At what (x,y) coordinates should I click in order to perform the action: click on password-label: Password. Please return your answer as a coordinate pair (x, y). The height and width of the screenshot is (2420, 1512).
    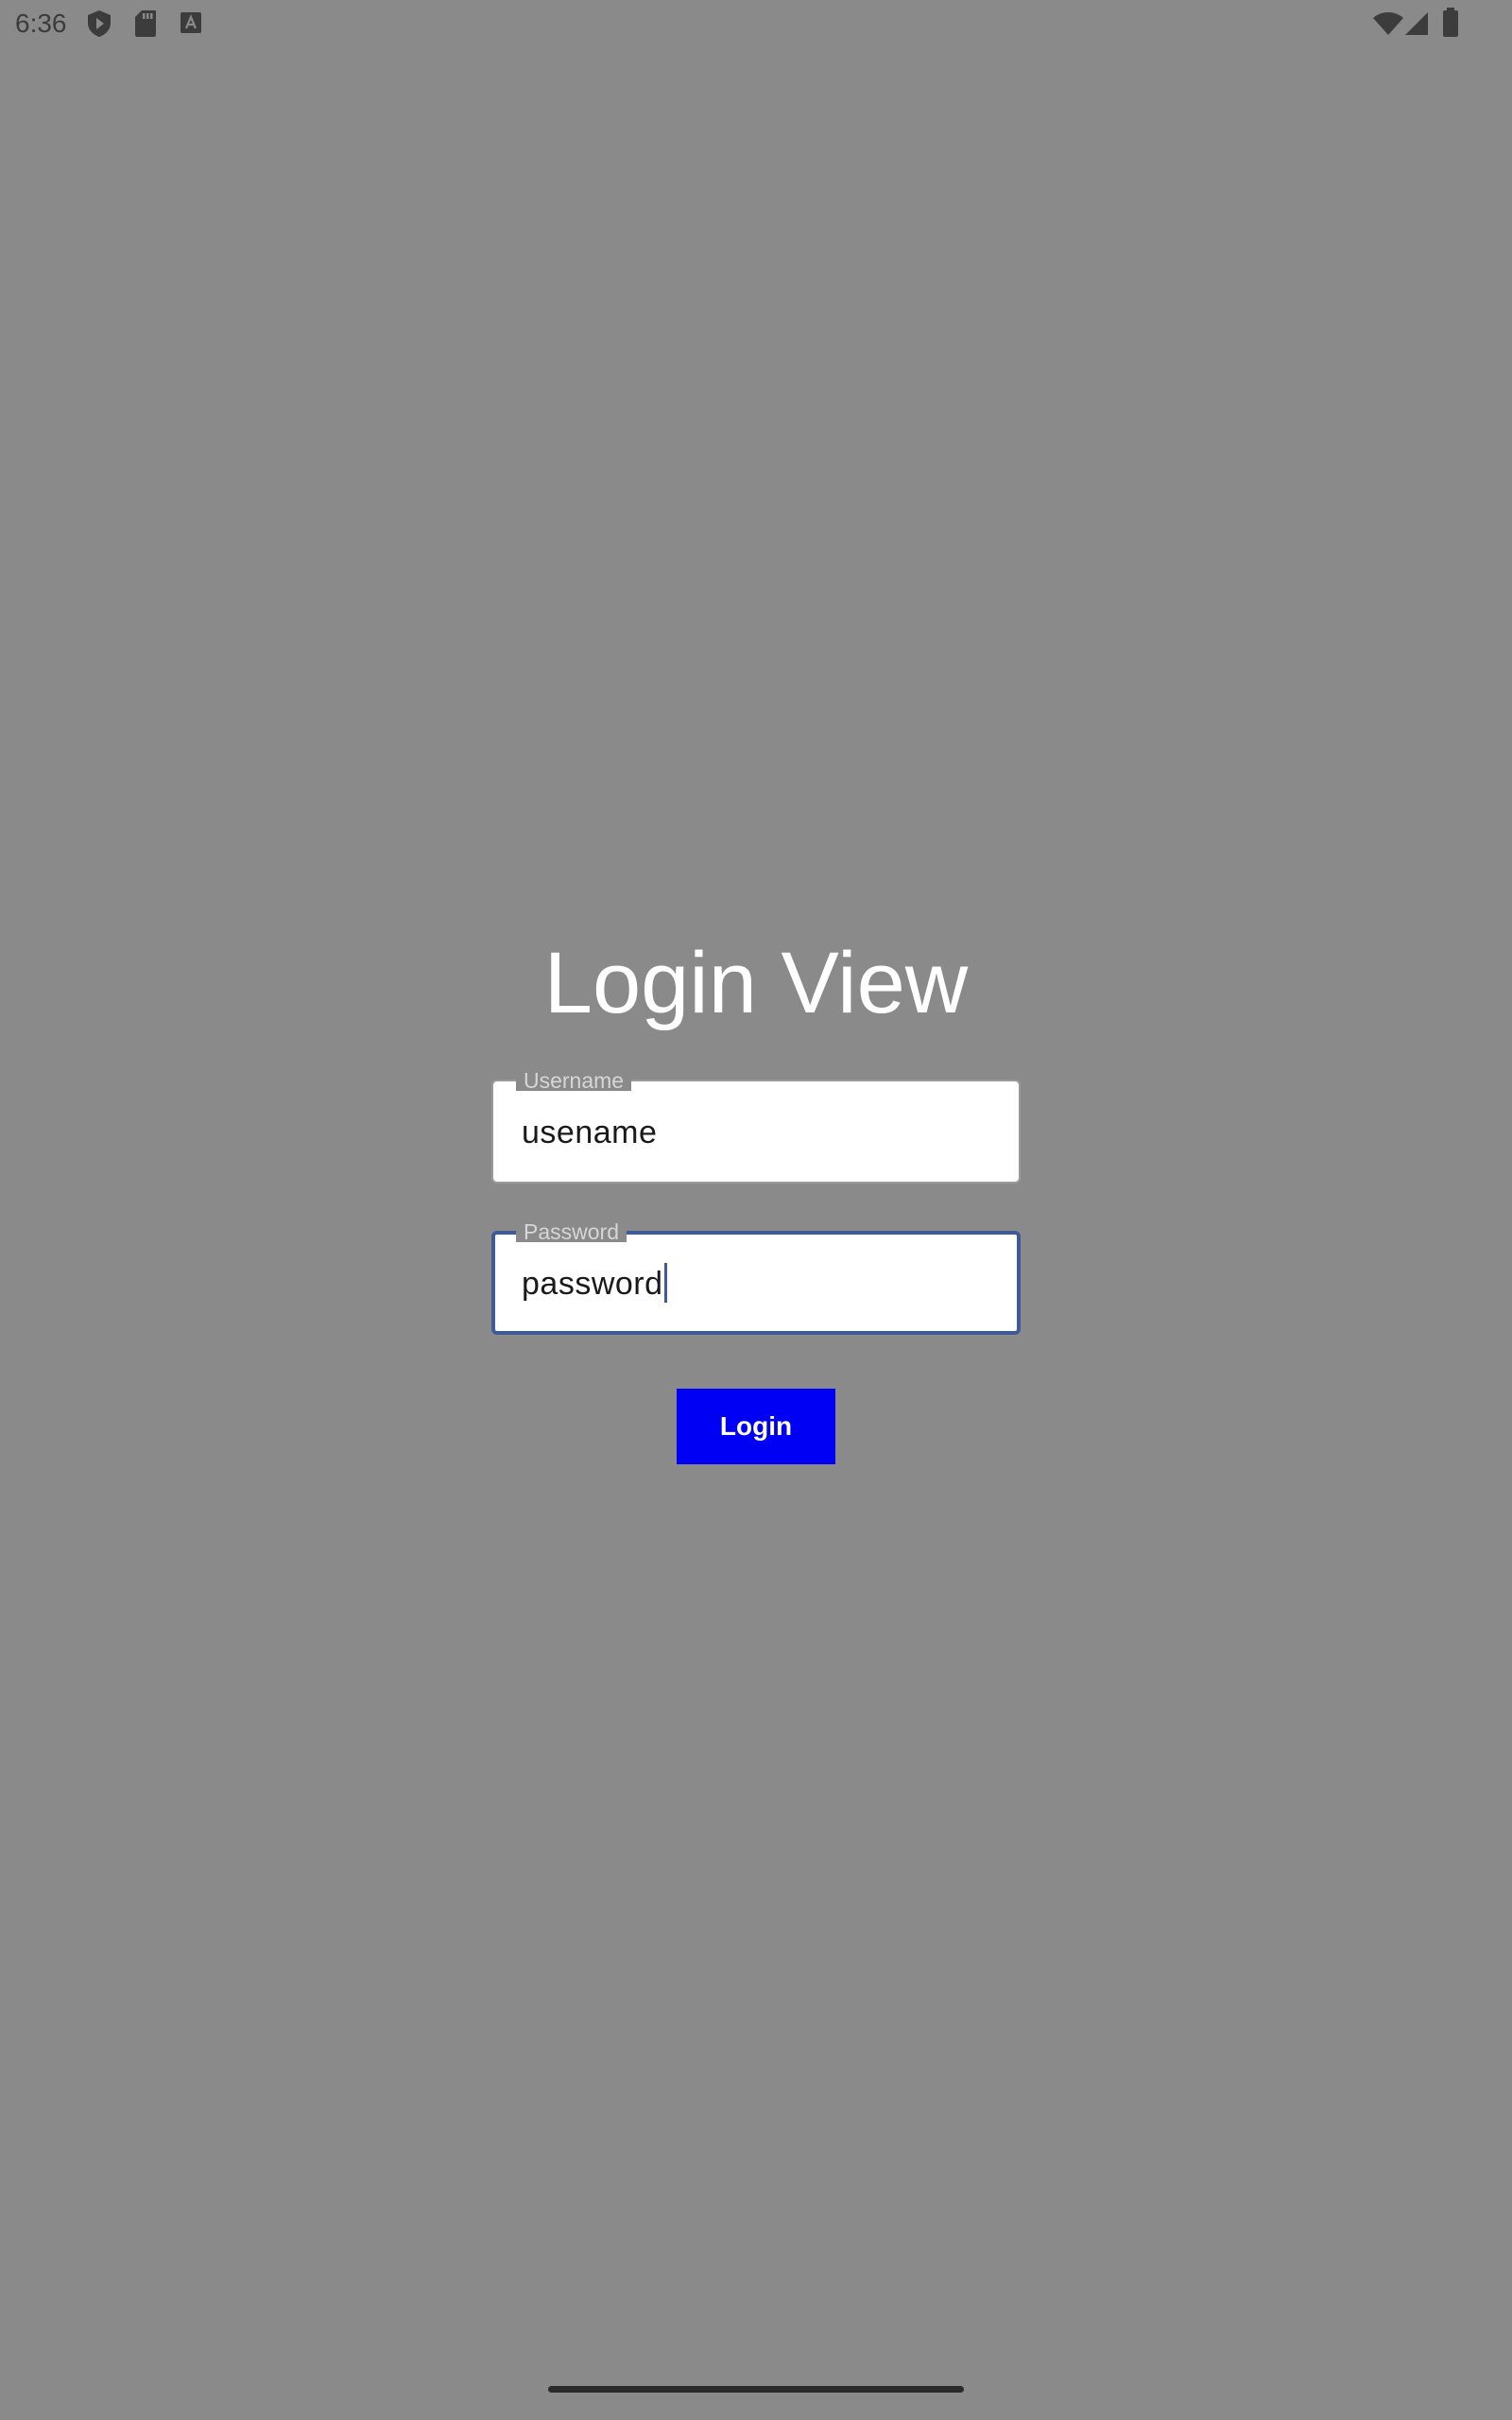
    Looking at the image, I should click on (571, 1231).